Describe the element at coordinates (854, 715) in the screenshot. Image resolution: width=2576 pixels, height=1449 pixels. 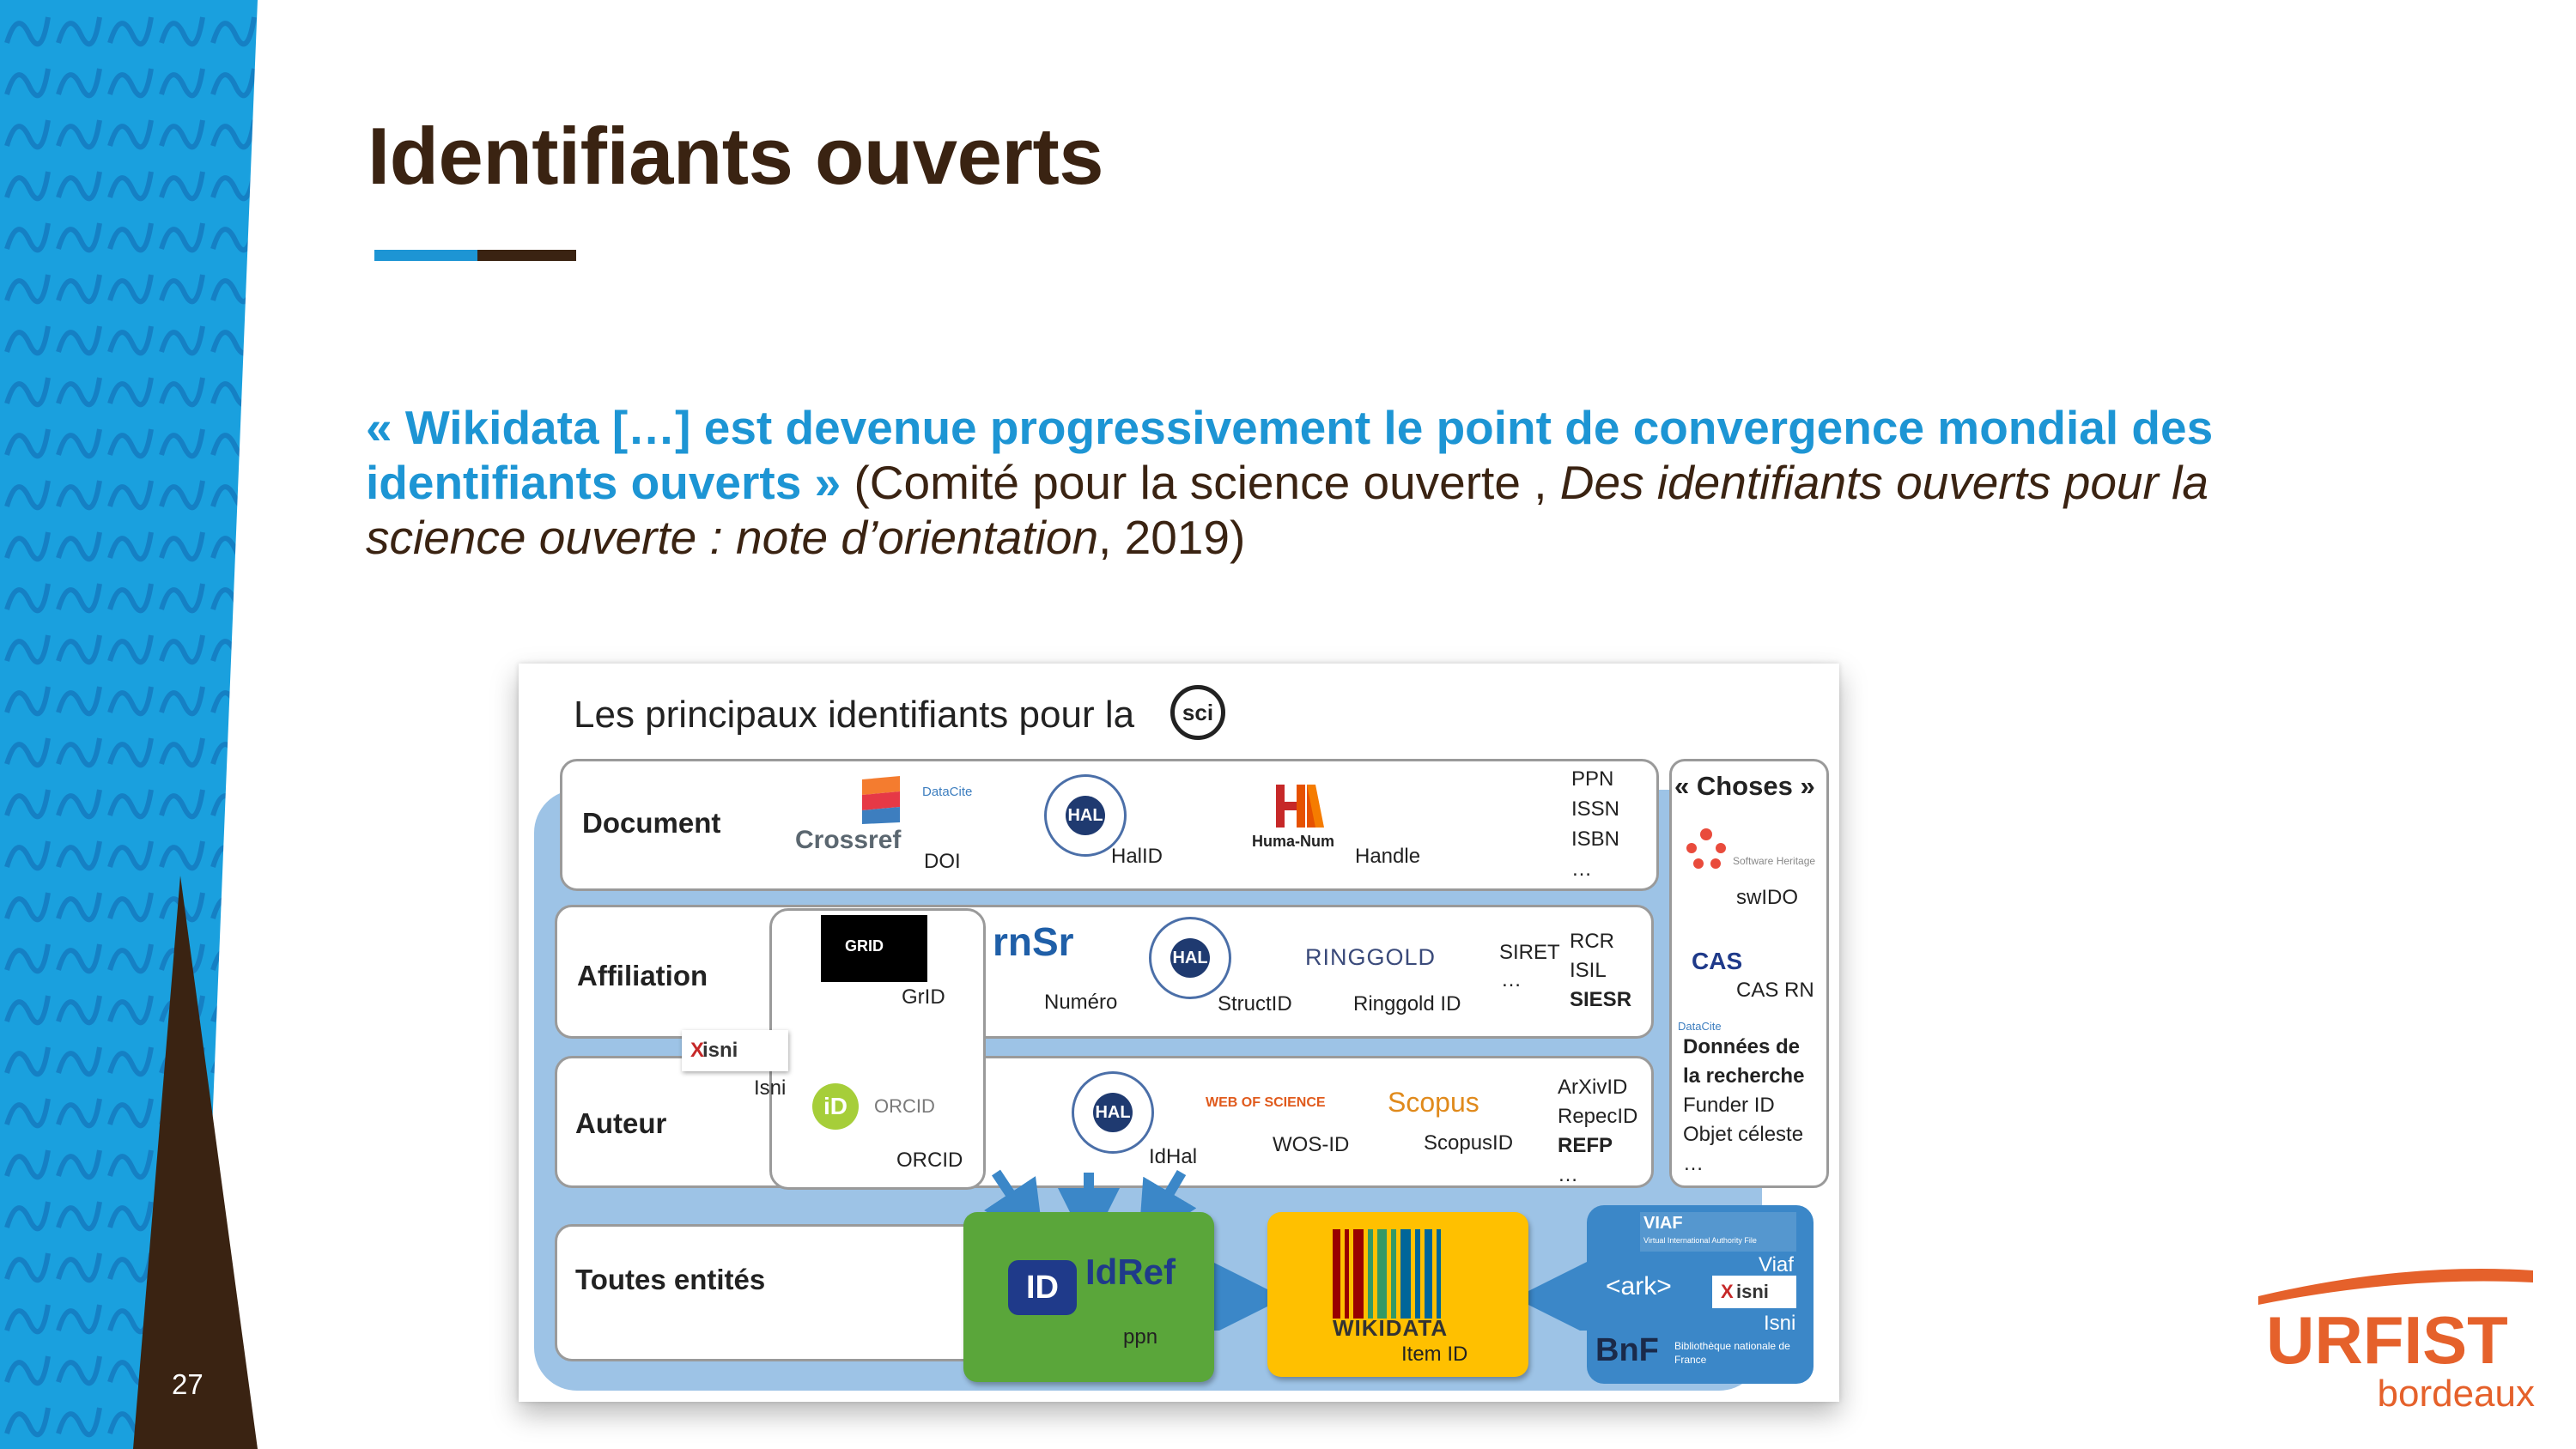
I see `figure-title: Les principaux identifiants pour la` at that location.